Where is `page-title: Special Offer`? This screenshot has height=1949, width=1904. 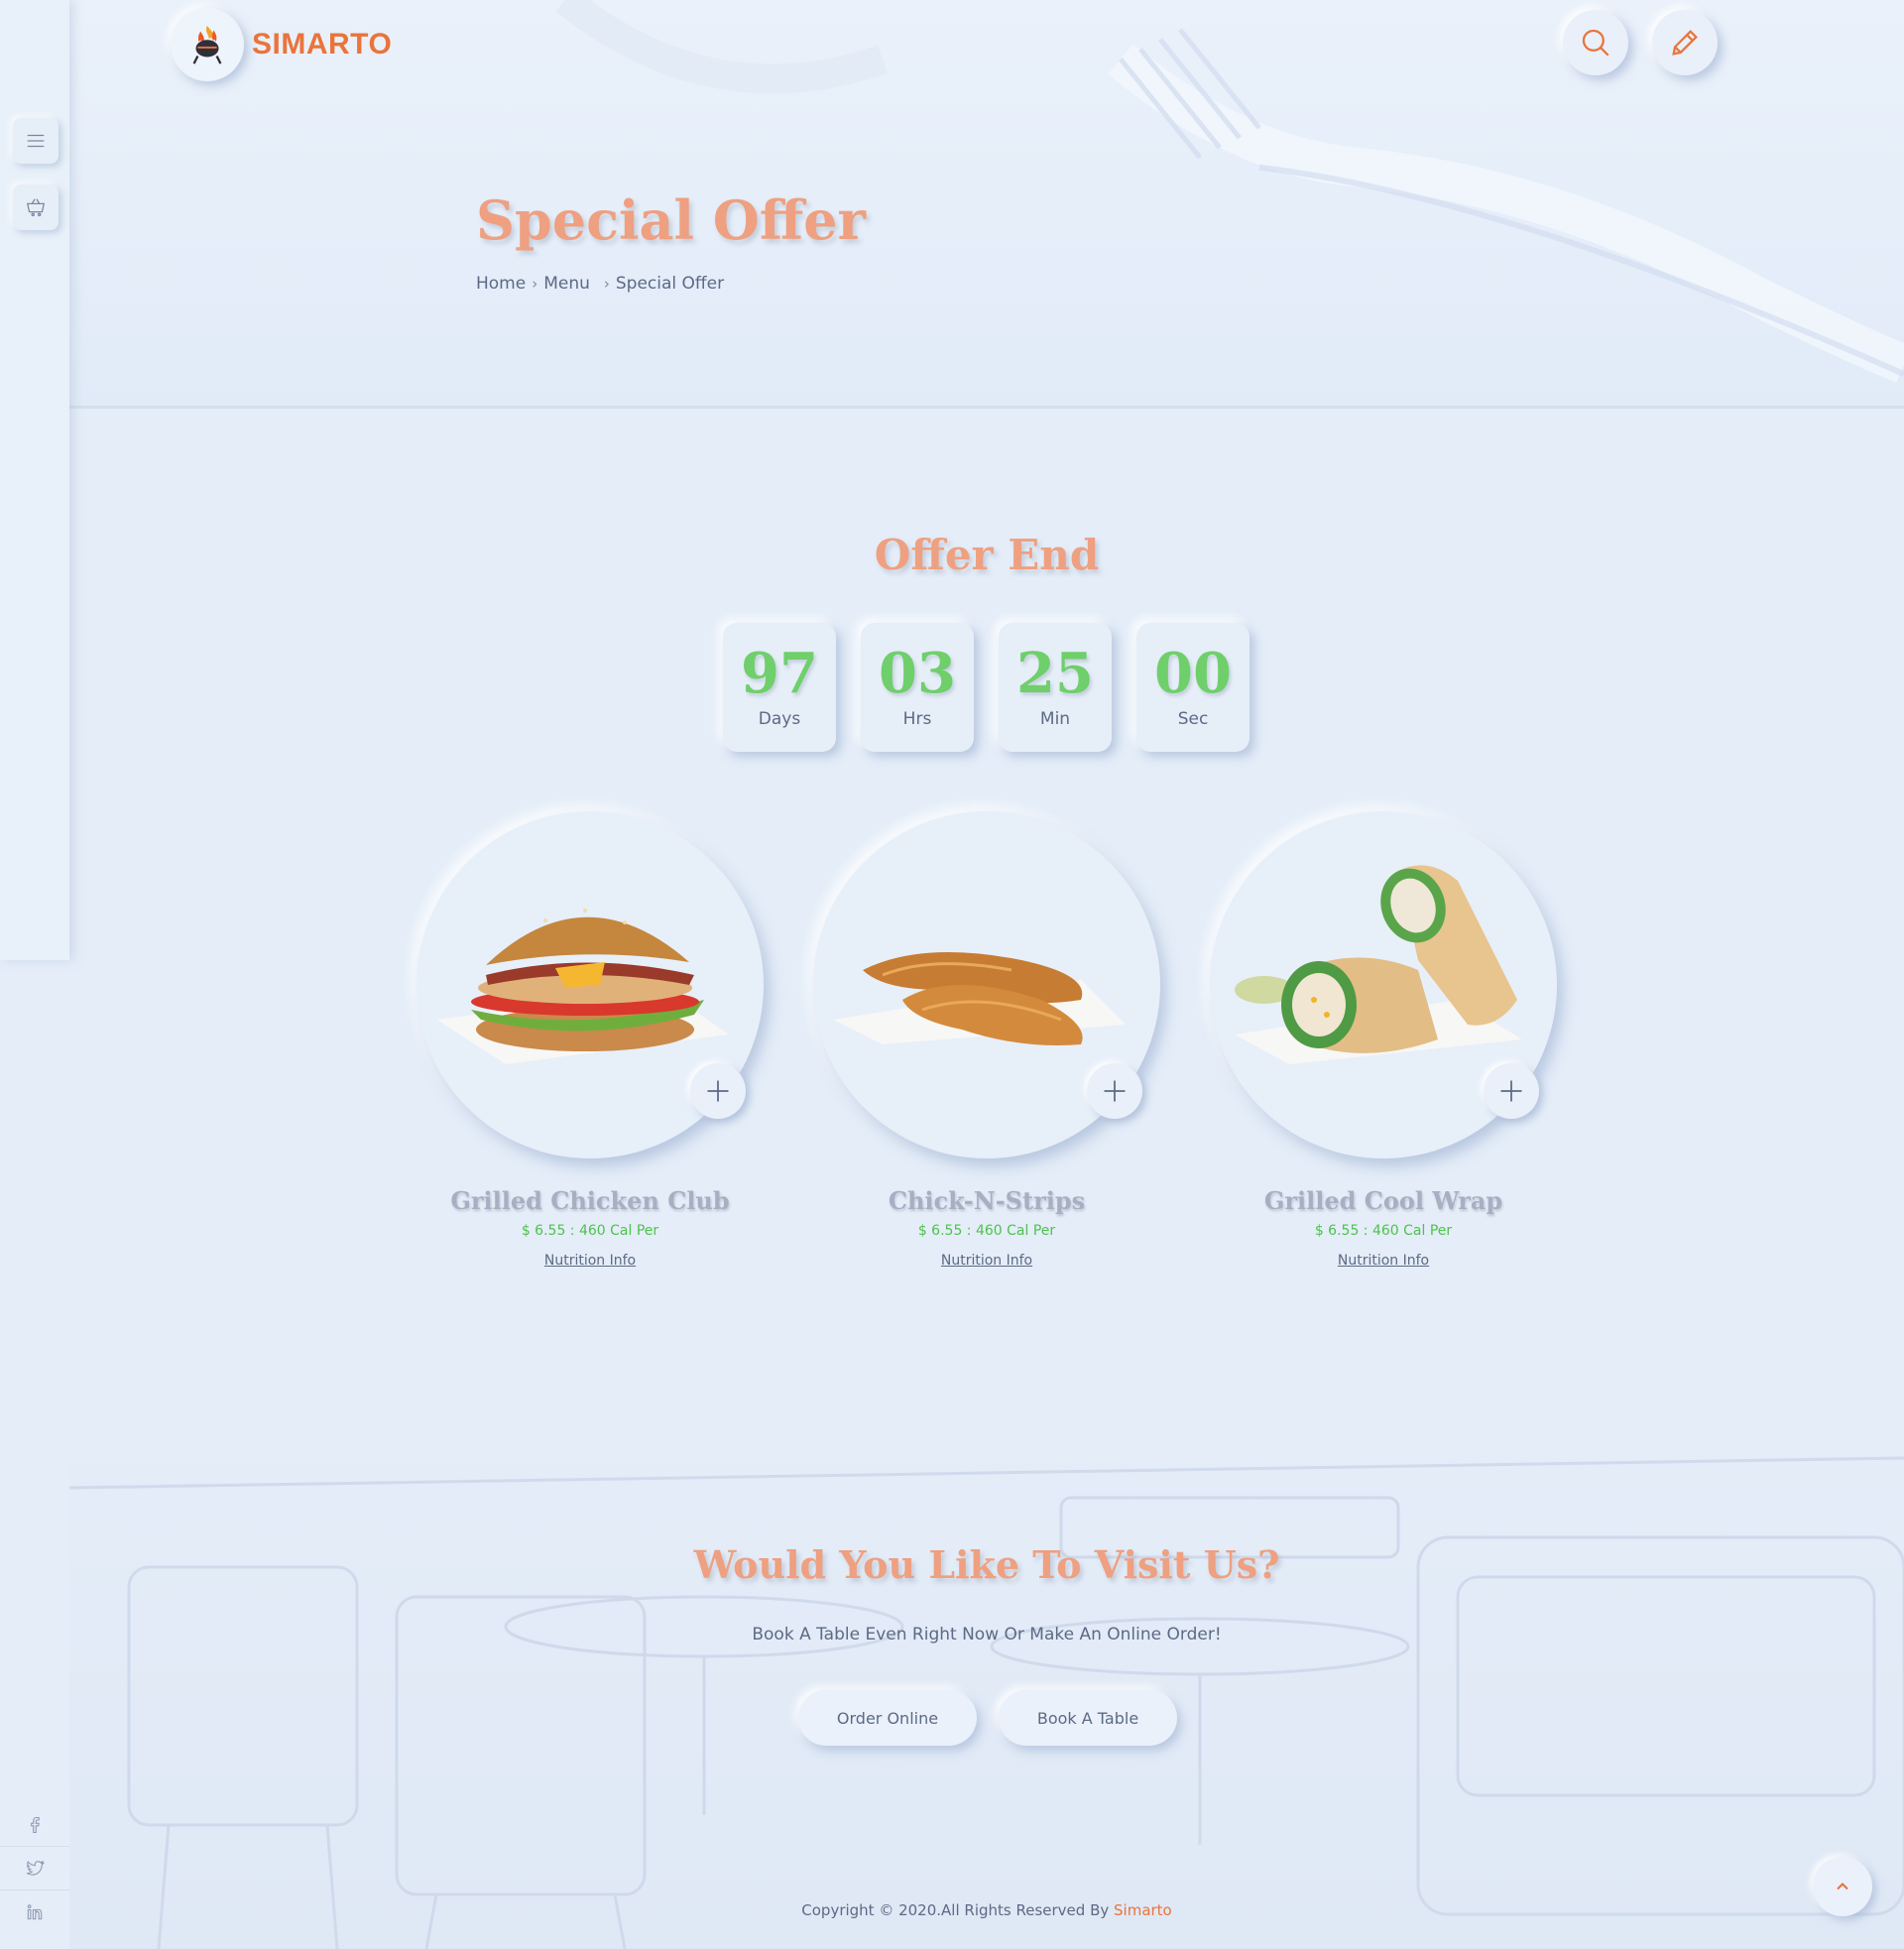
page-title: Special Offer is located at coordinates (671, 220).